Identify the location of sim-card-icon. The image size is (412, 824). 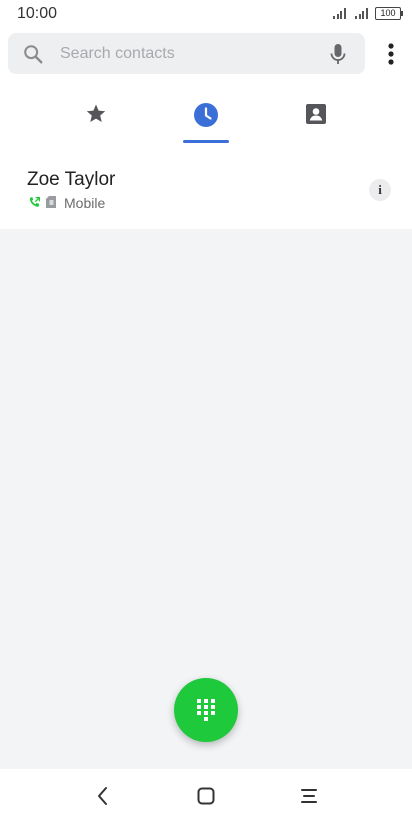
(51, 202).